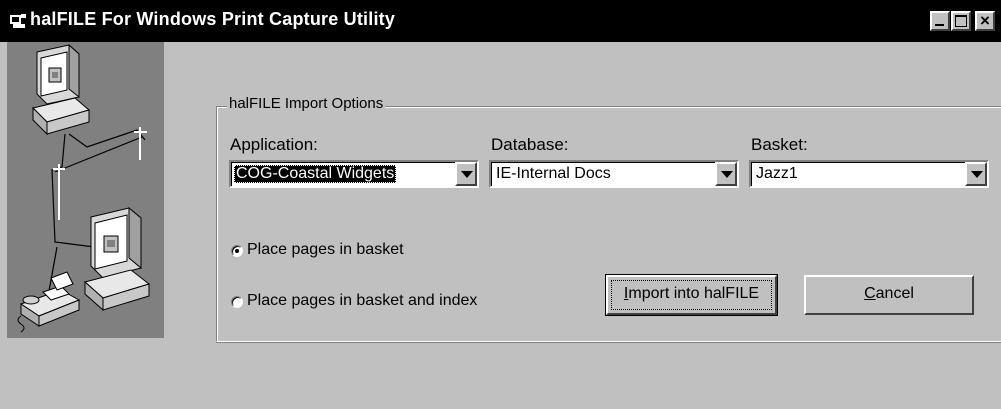 The width and height of the screenshot is (1001, 409). I want to click on radio-unselected-icon, so click(237, 302).